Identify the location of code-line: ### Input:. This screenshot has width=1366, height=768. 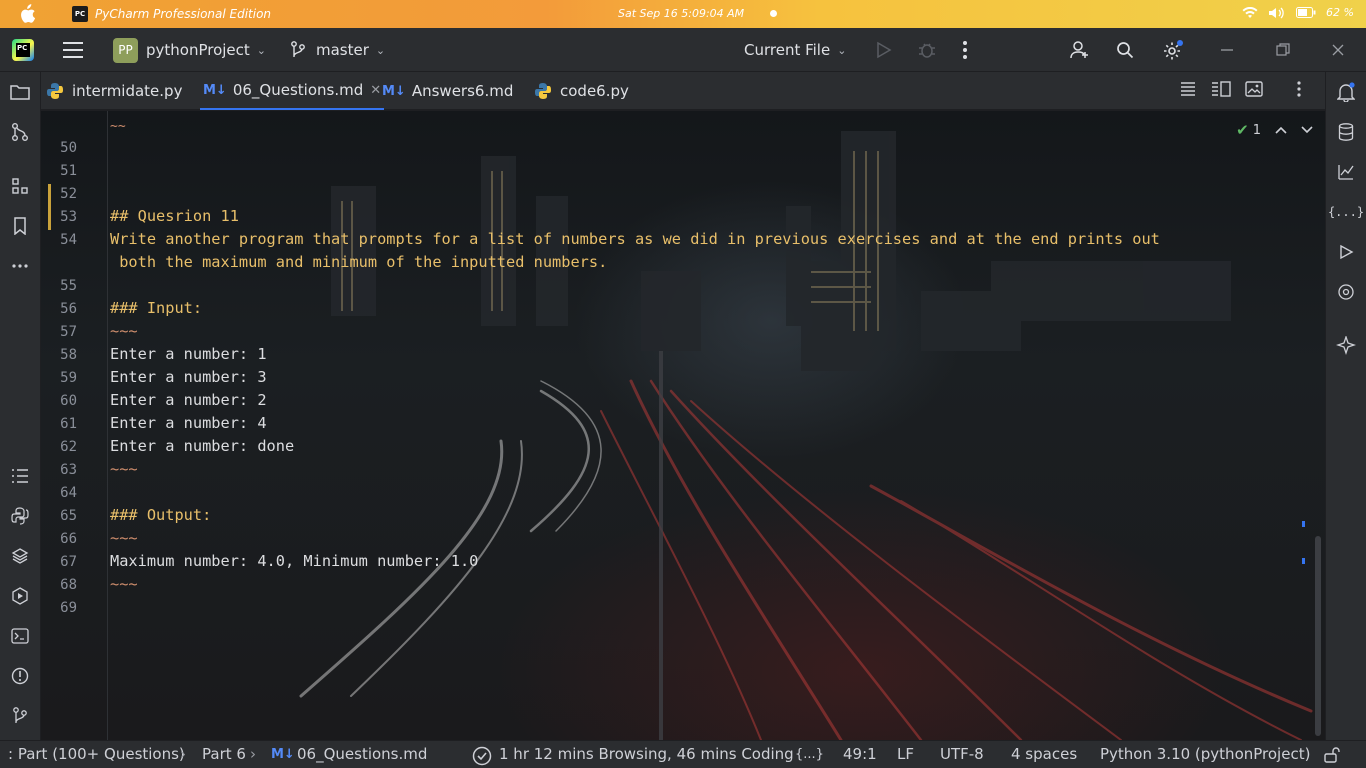
(156, 308).